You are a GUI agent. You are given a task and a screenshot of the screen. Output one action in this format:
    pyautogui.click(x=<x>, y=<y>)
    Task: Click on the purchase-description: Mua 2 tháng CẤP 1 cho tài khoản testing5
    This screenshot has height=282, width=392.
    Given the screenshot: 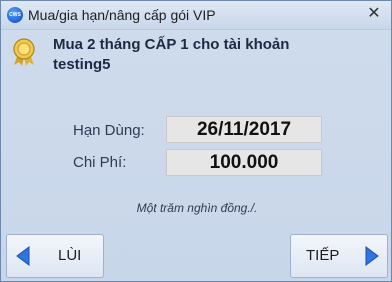 What is the action you would take?
    pyautogui.click(x=213, y=55)
    